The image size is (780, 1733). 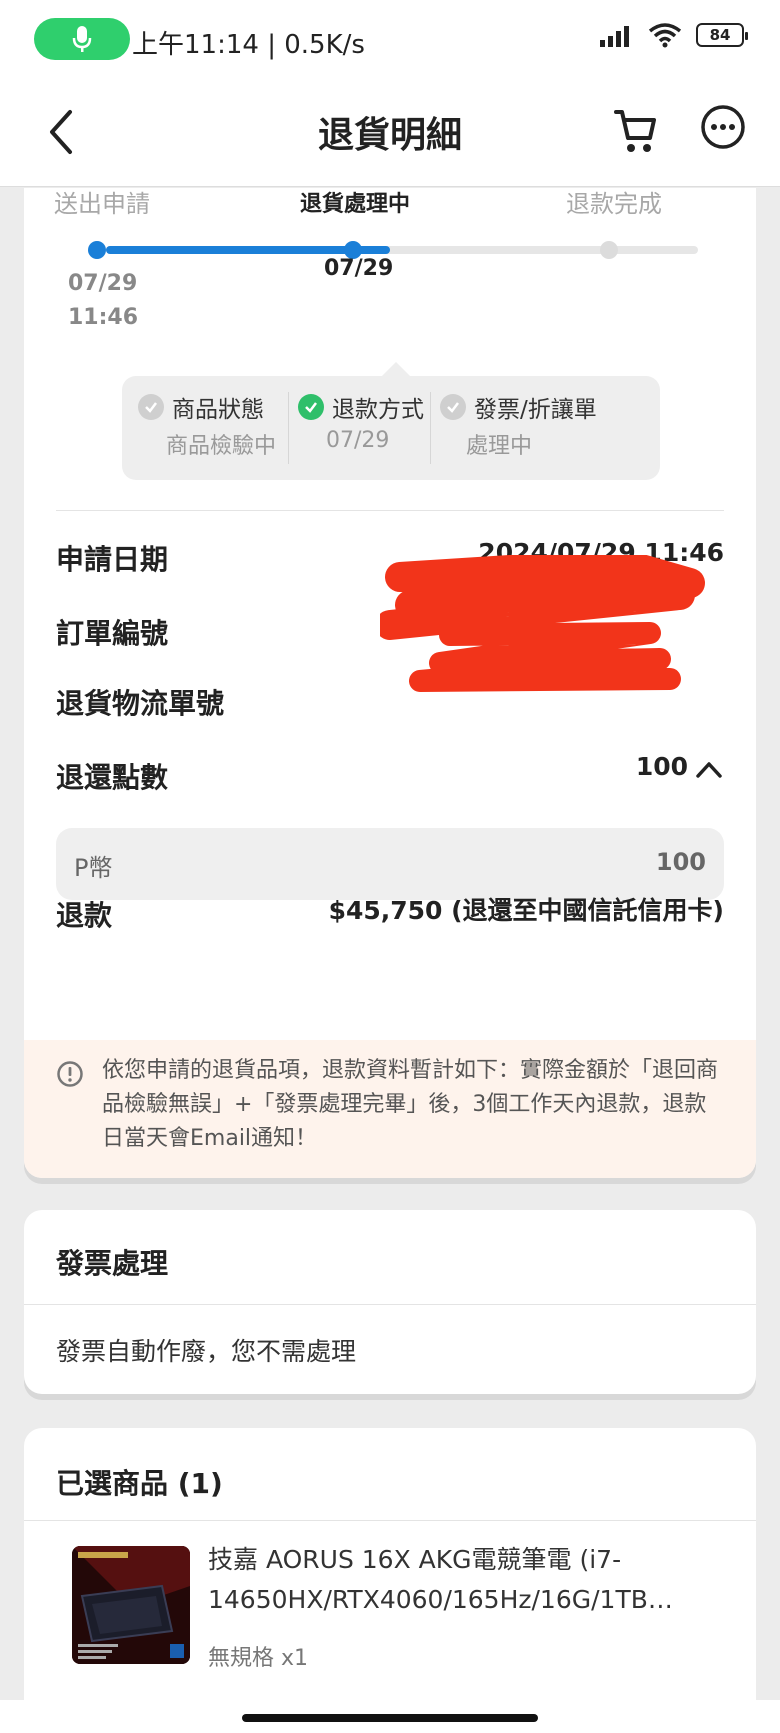 What do you see at coordinates (258, 1658) in the screenshot?
I see `product-spec: 無規格 x1` at bounding box center [258, 1658].